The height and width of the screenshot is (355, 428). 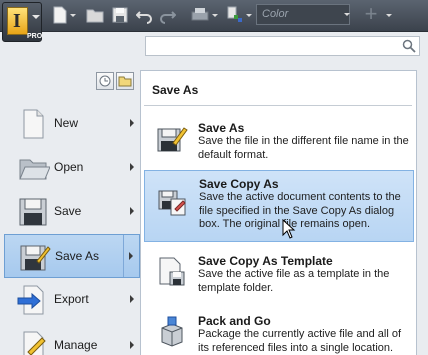 I want to click on menu-item-label: Export, so click(x=71, y=299).